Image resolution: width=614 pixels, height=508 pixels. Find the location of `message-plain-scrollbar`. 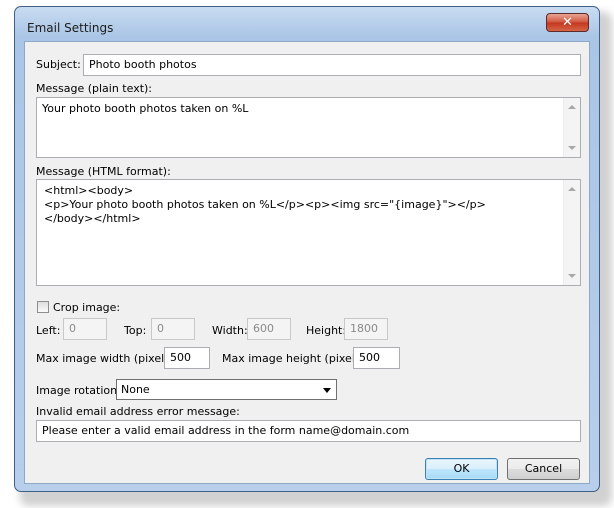

message-plain-scrollbar is located at coordinates (571, 127).